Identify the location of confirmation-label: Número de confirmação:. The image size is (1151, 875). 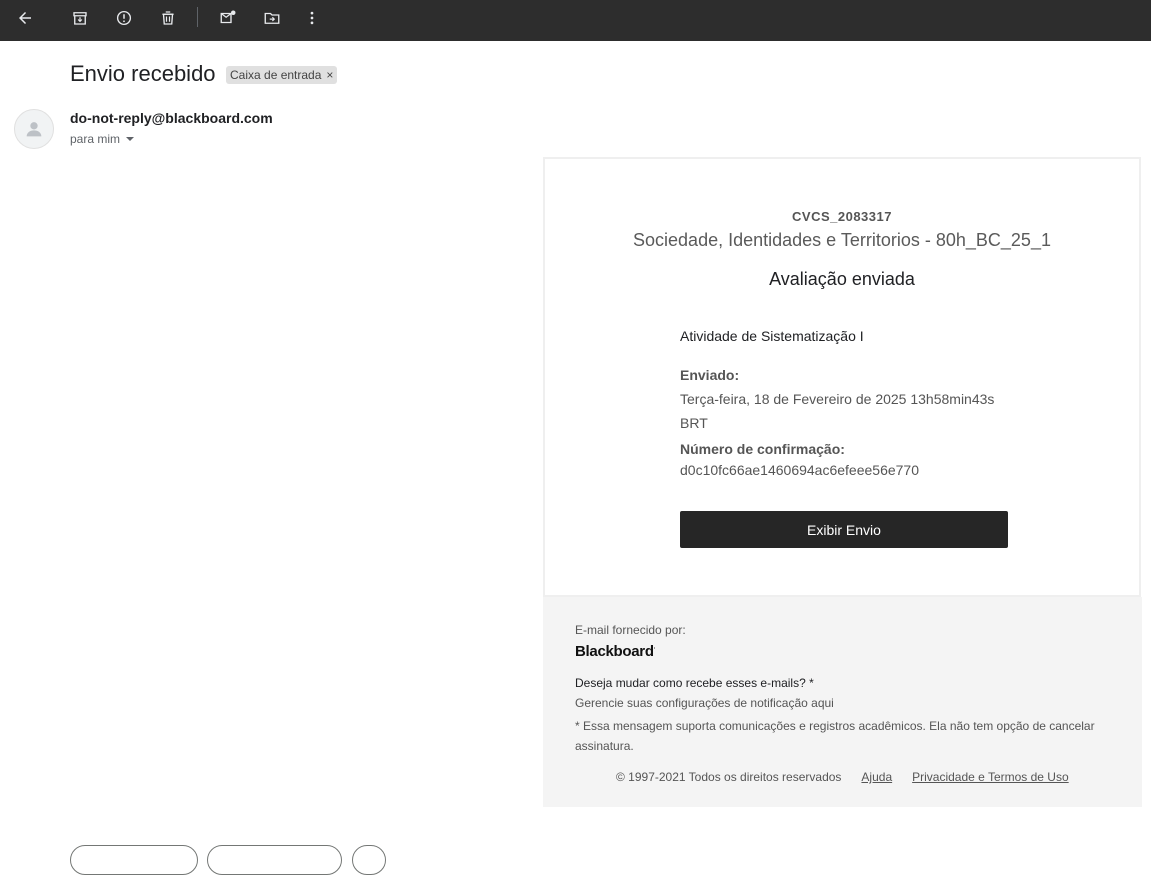
(762, 449).